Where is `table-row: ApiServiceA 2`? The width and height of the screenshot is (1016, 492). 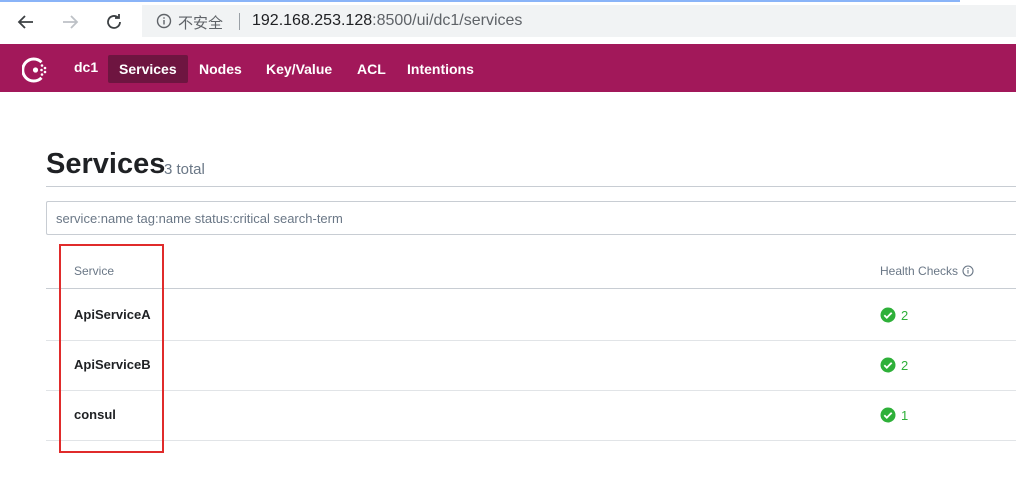 table-row: ApiServiceA 2 is located at coordinates (531, 315).